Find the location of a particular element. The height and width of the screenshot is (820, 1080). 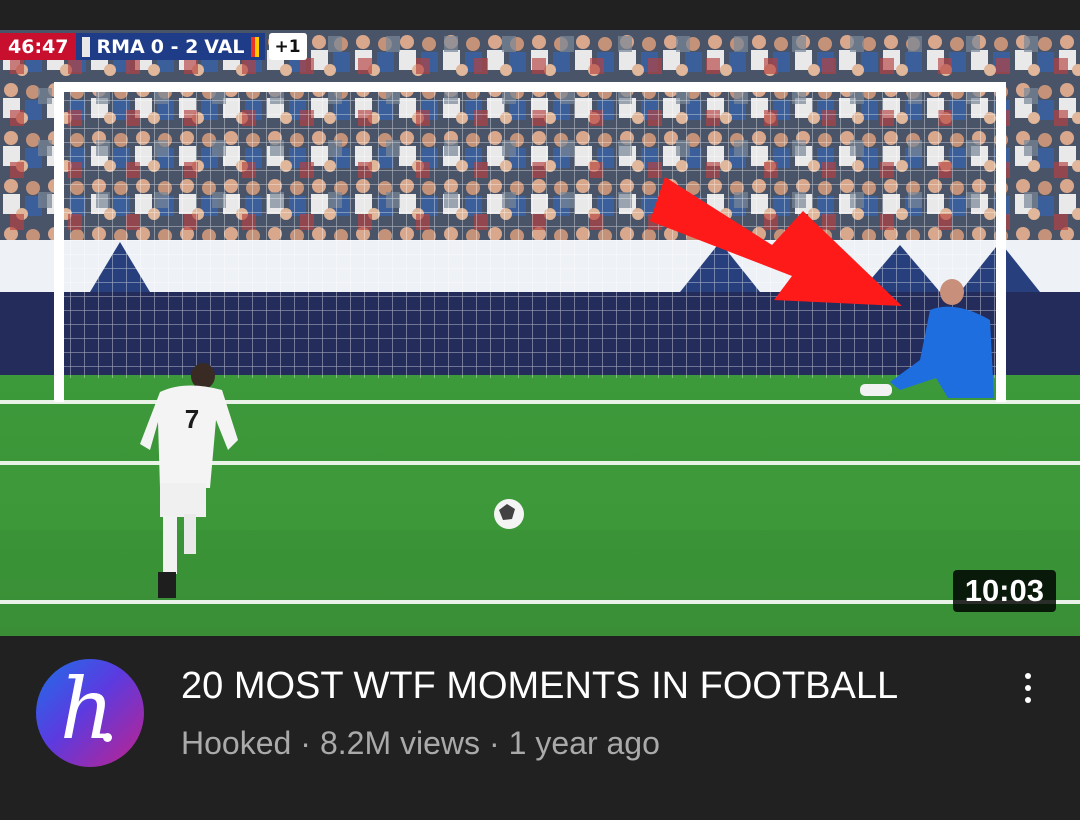

away-flag is located at coordinates (254, 46).